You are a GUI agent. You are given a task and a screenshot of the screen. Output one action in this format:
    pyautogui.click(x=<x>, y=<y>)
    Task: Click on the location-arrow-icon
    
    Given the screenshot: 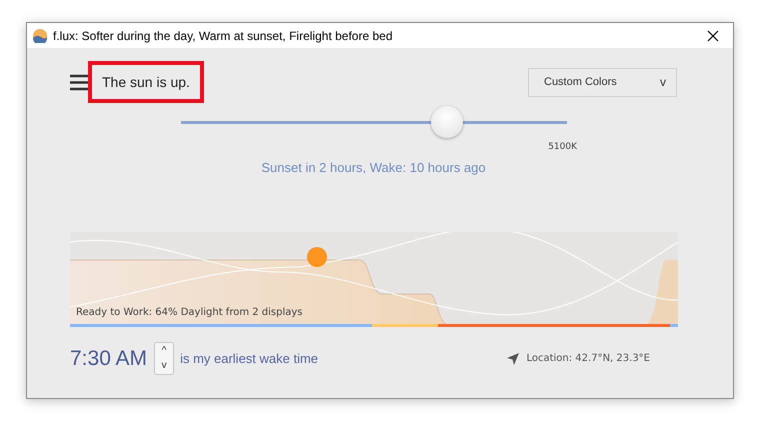 What is the action you would take?
    pyautogui.click(x=513, y=358)
    